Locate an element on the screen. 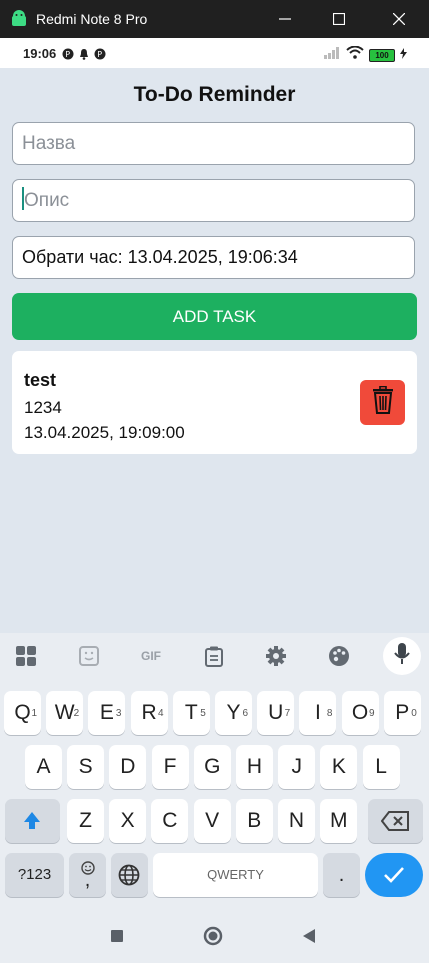 This screenshot has width=429, height=963. key-label: Q is located at coordinates (22, 712).